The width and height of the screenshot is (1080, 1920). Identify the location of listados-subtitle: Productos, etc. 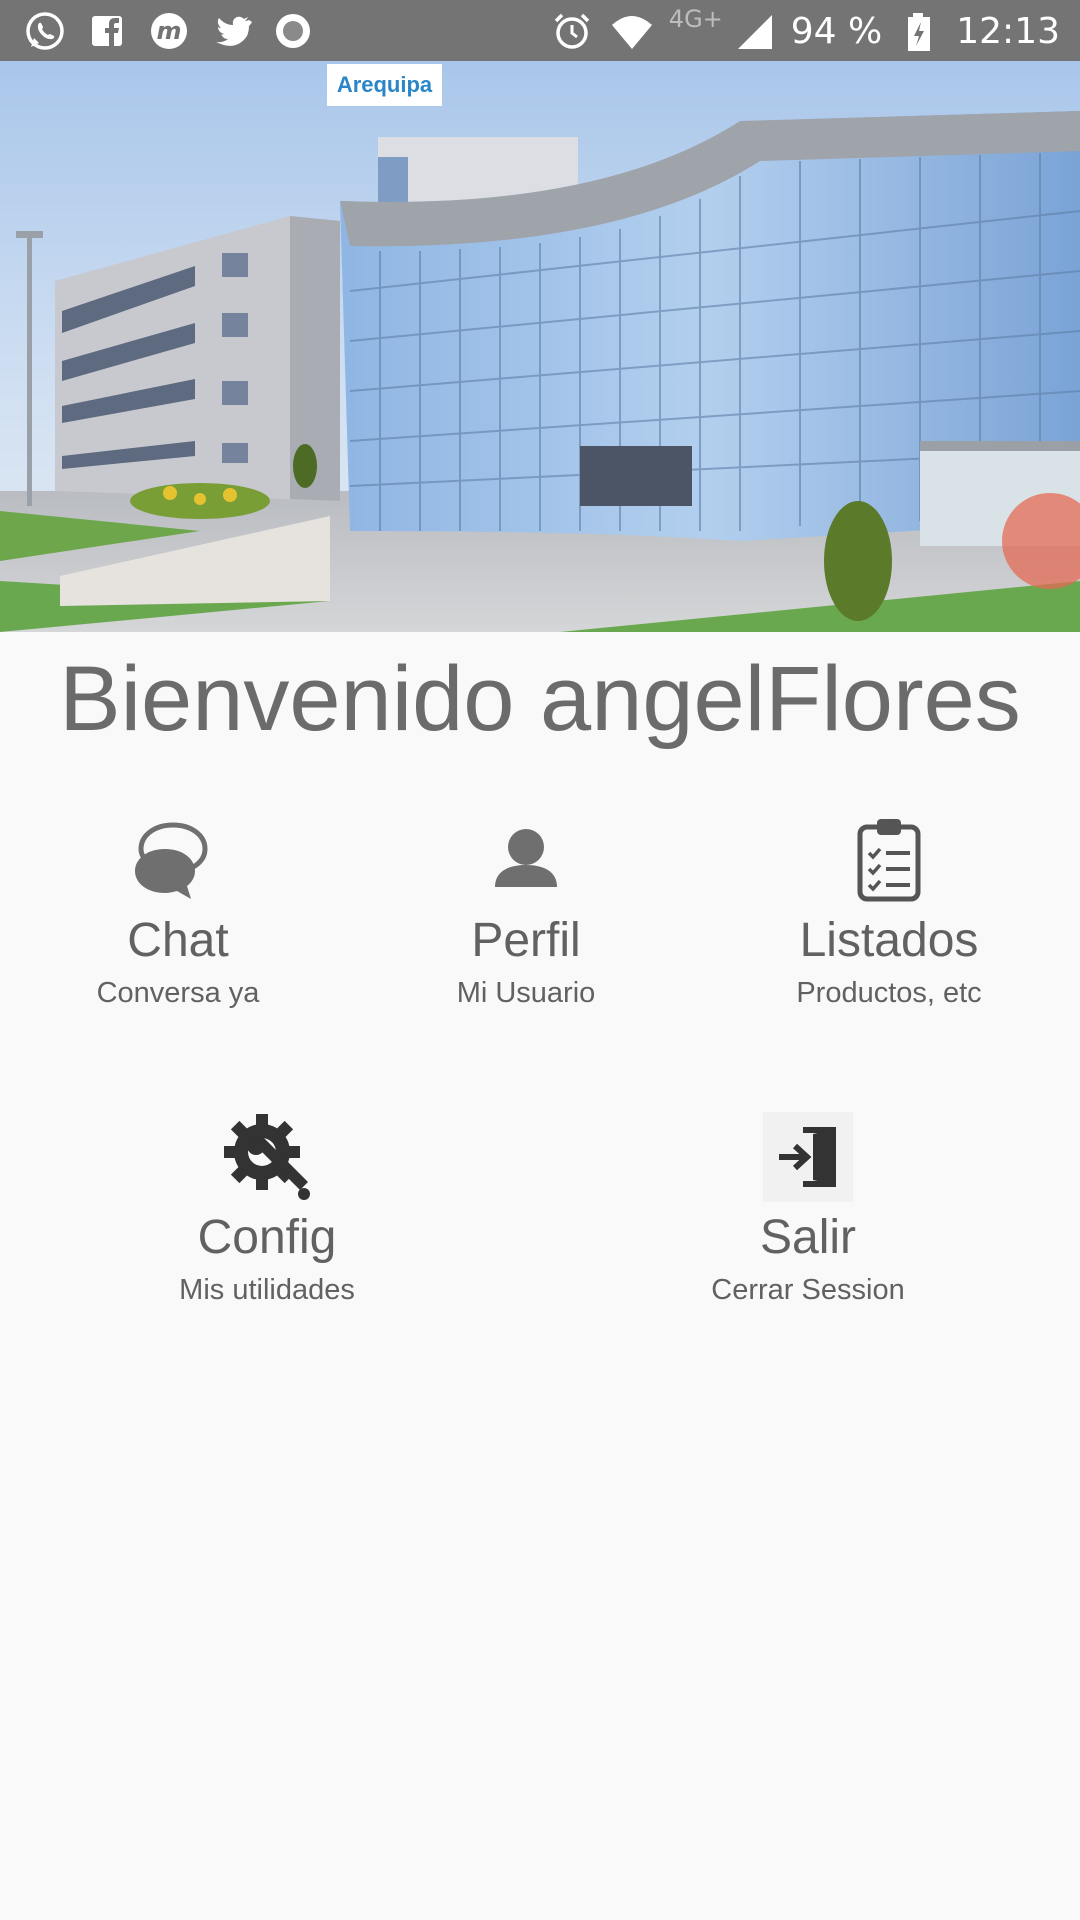
(889, 993).